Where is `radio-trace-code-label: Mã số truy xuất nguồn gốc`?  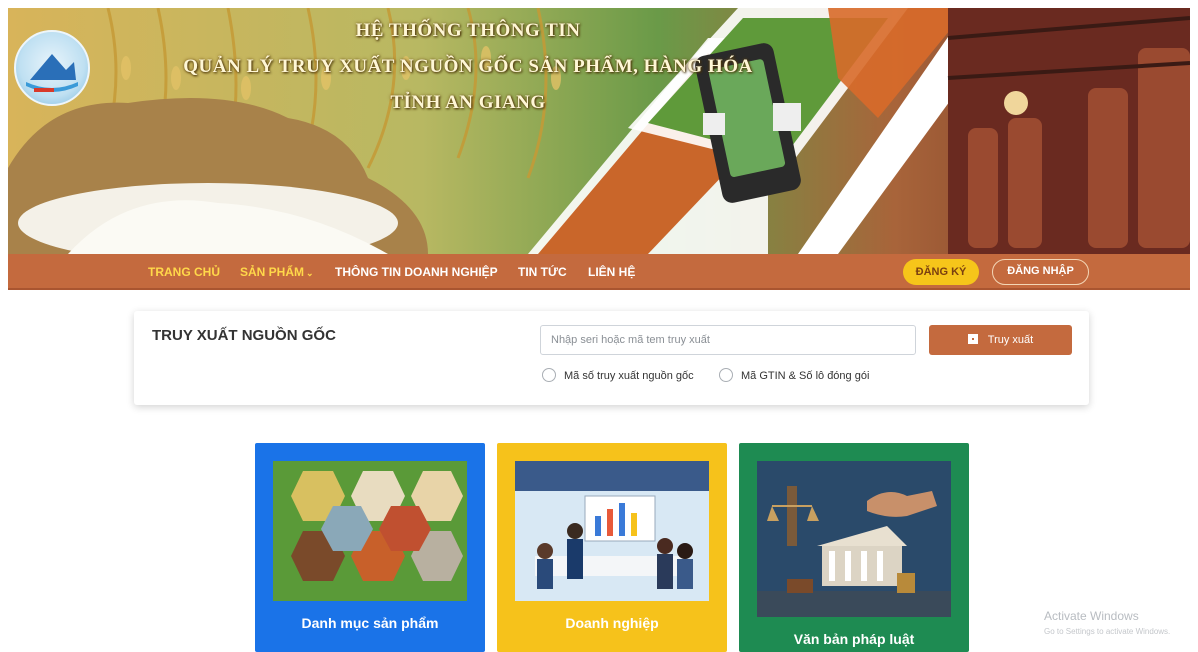 radio-trace-code-label: Mã số truy xuất nguồn gốc is located at coordinates (629, 376).